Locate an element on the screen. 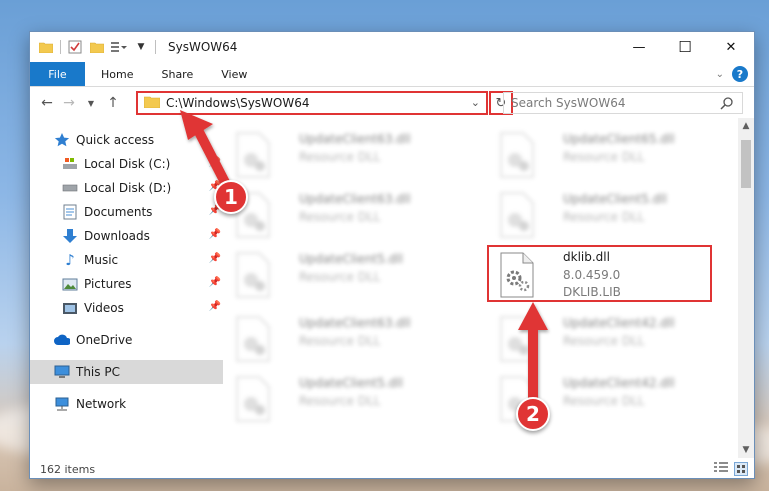  tab-home: Home is located at coordinates (116, 74).